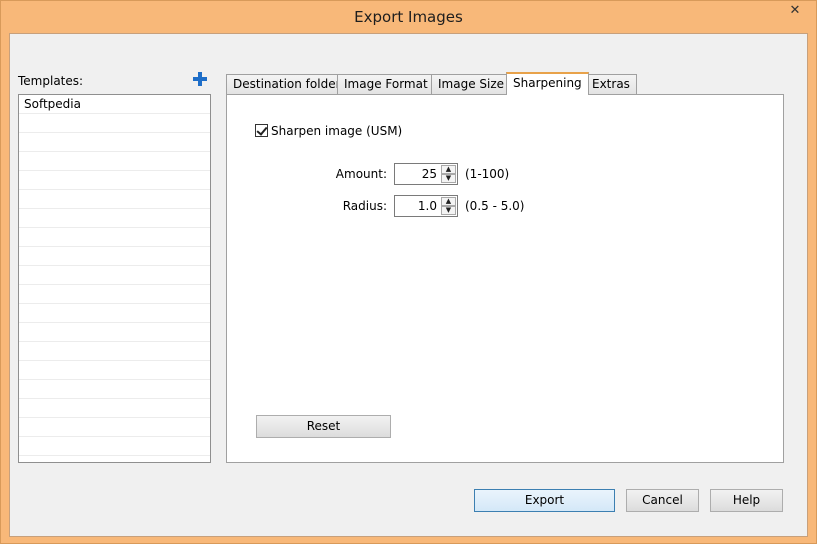  Describe the element at coordinates (746, 500) in the screenshot. I see `help-button: Help` at that location.